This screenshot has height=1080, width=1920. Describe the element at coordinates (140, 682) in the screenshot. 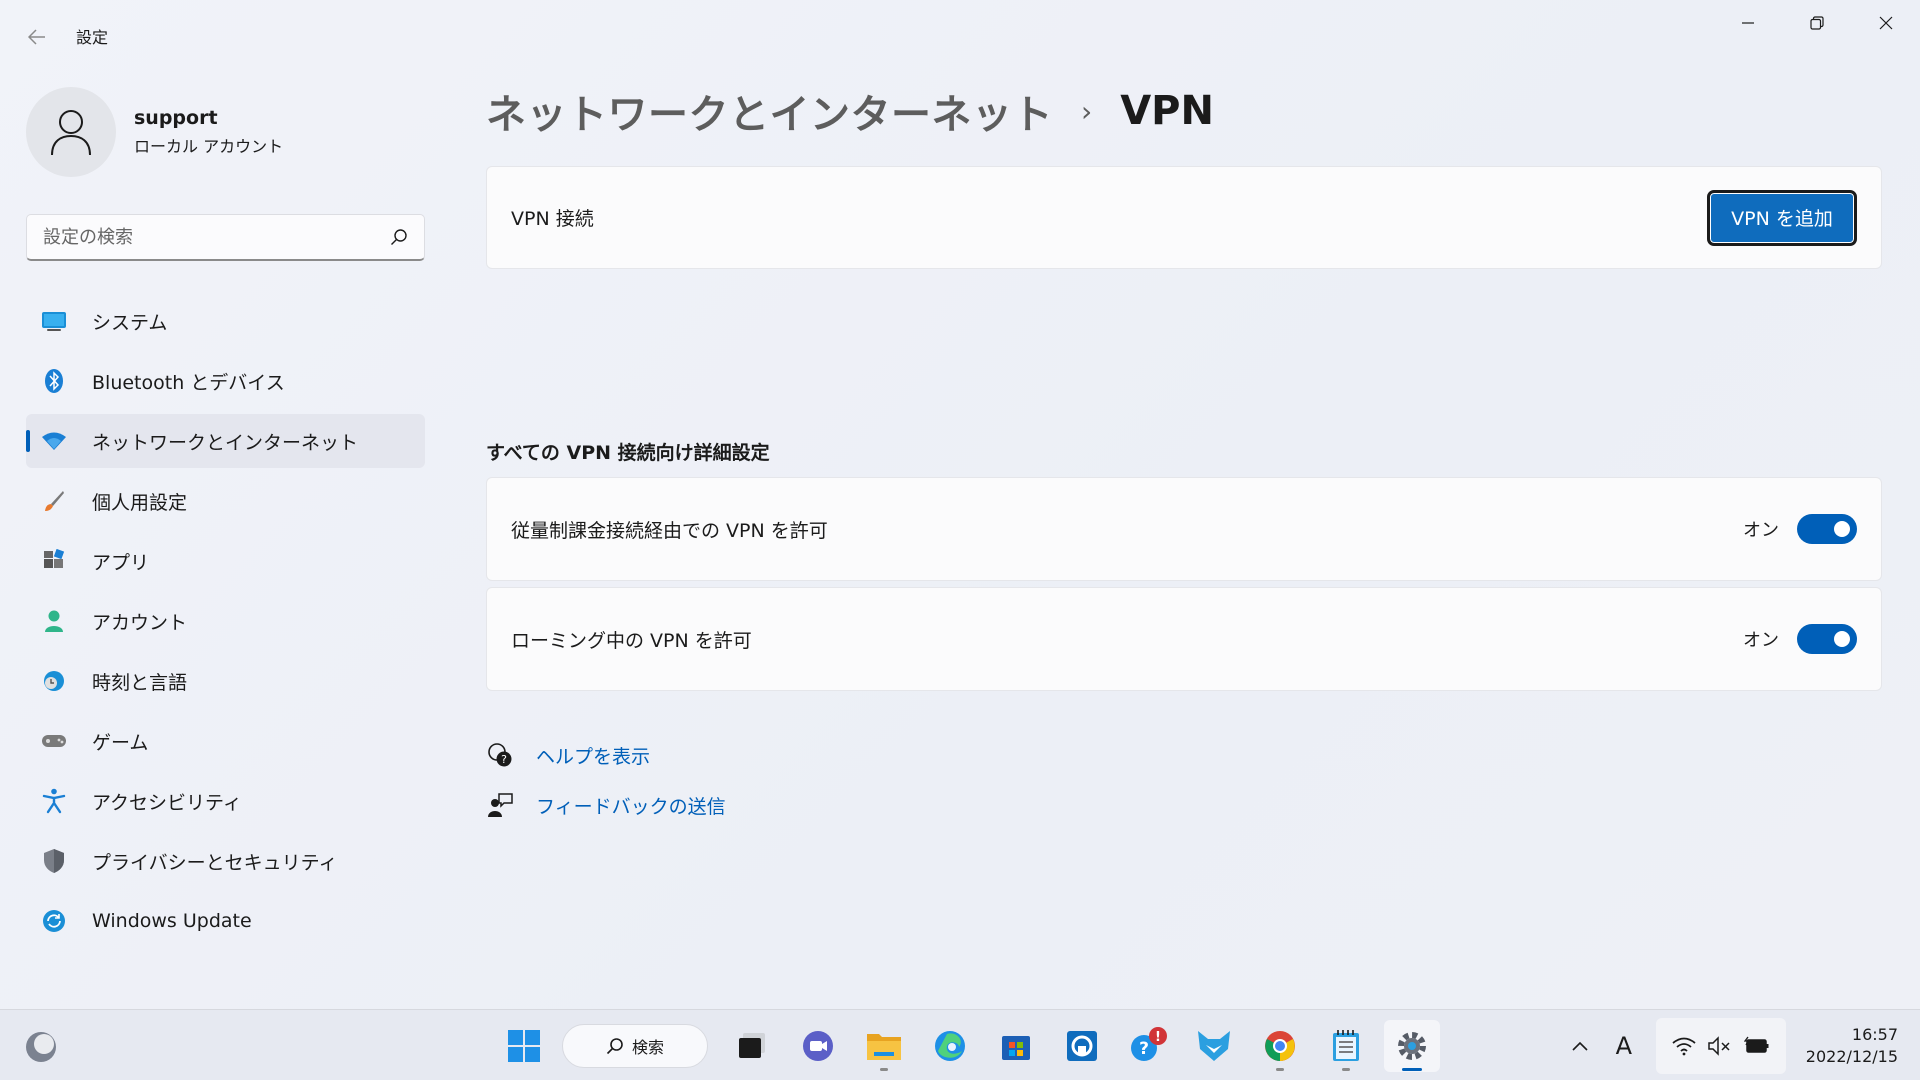

I see `sidebar-item-label: 時刻と言語` at that location.